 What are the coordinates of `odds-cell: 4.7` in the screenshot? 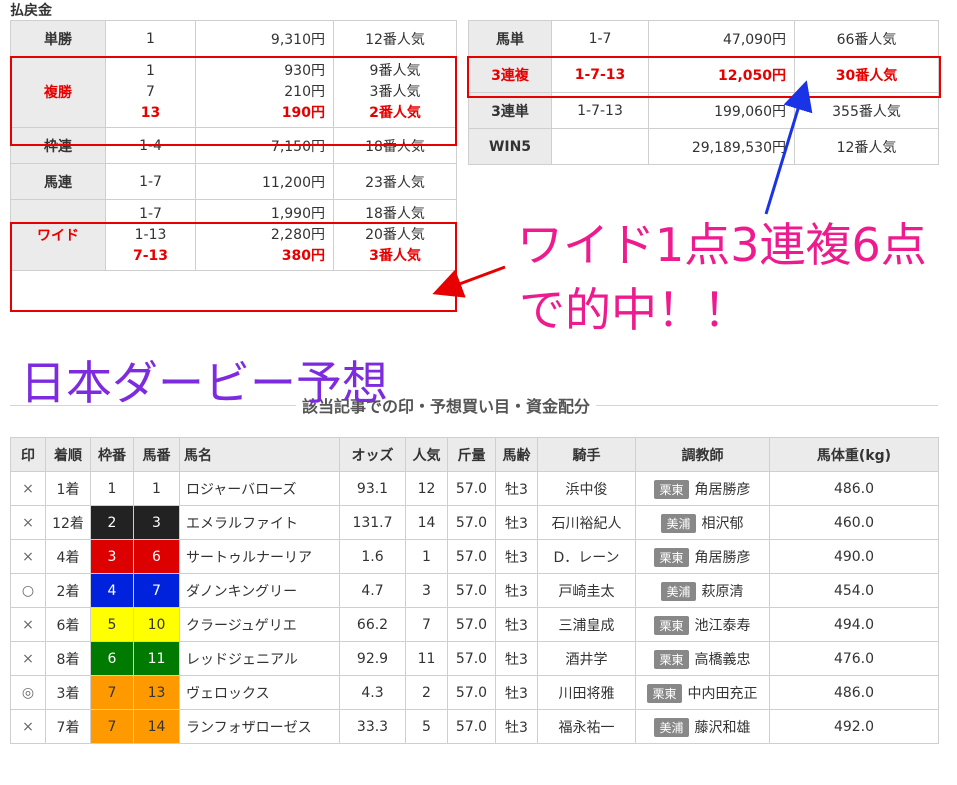 It's located at (372, 590).